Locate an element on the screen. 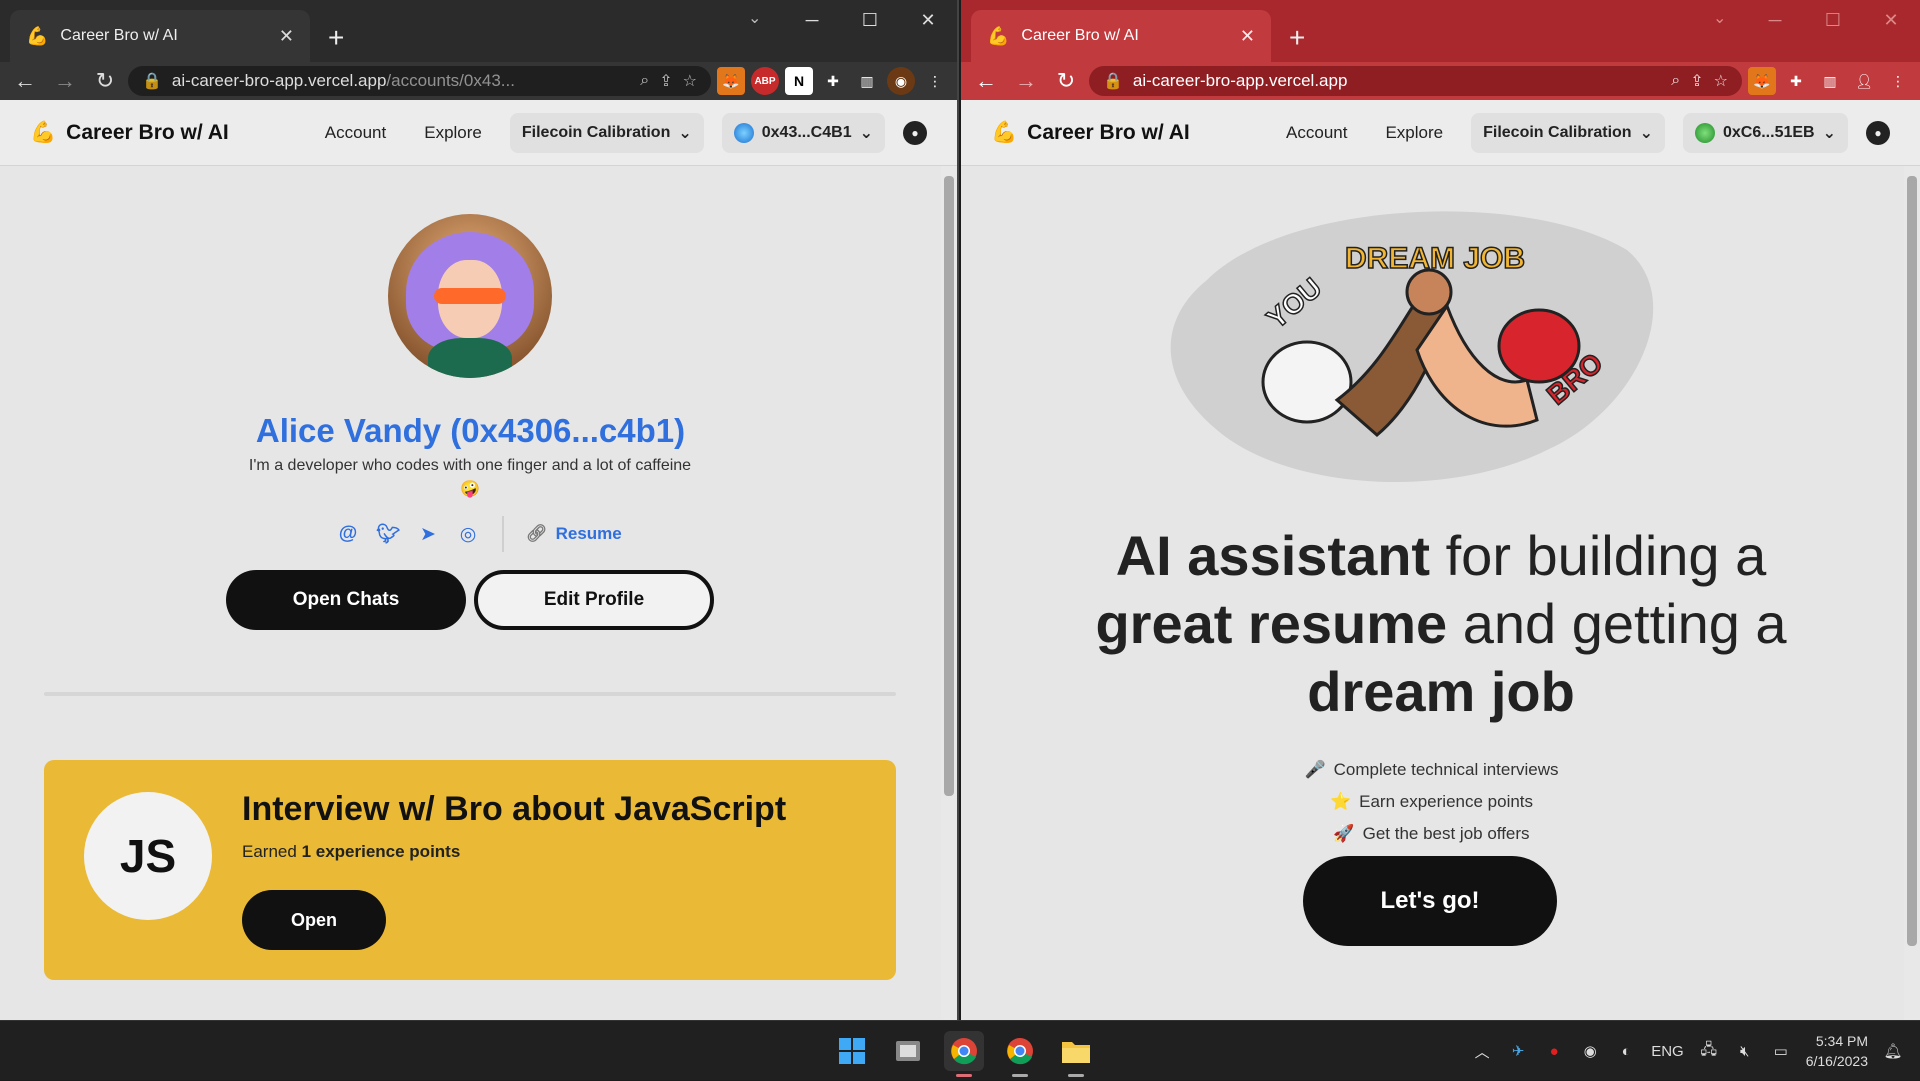 This screenshot has height=1081, width=1920. brand-name: Career Bro w/ AI is located at coordinates (1108, 132).